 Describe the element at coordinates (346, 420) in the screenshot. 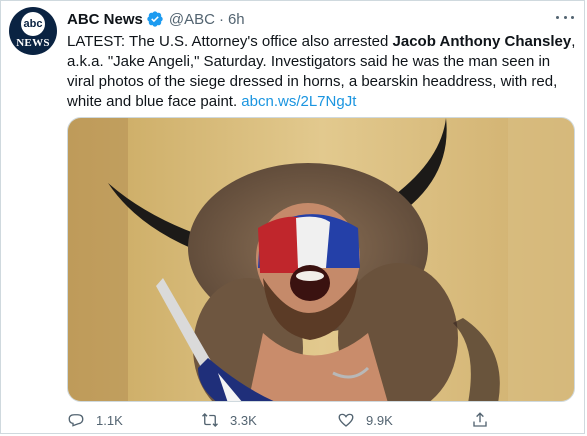

I see `heart-icon` at that location.